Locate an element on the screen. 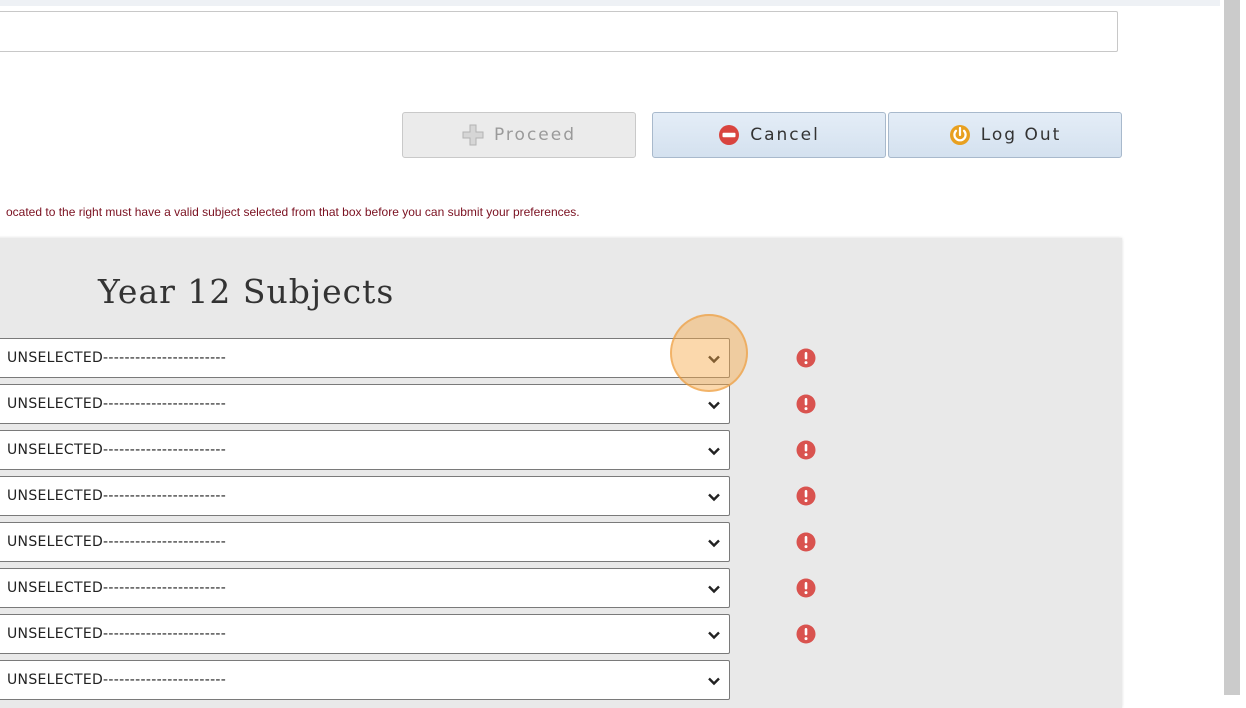  plus-icon is located at coordinates (473, 135).